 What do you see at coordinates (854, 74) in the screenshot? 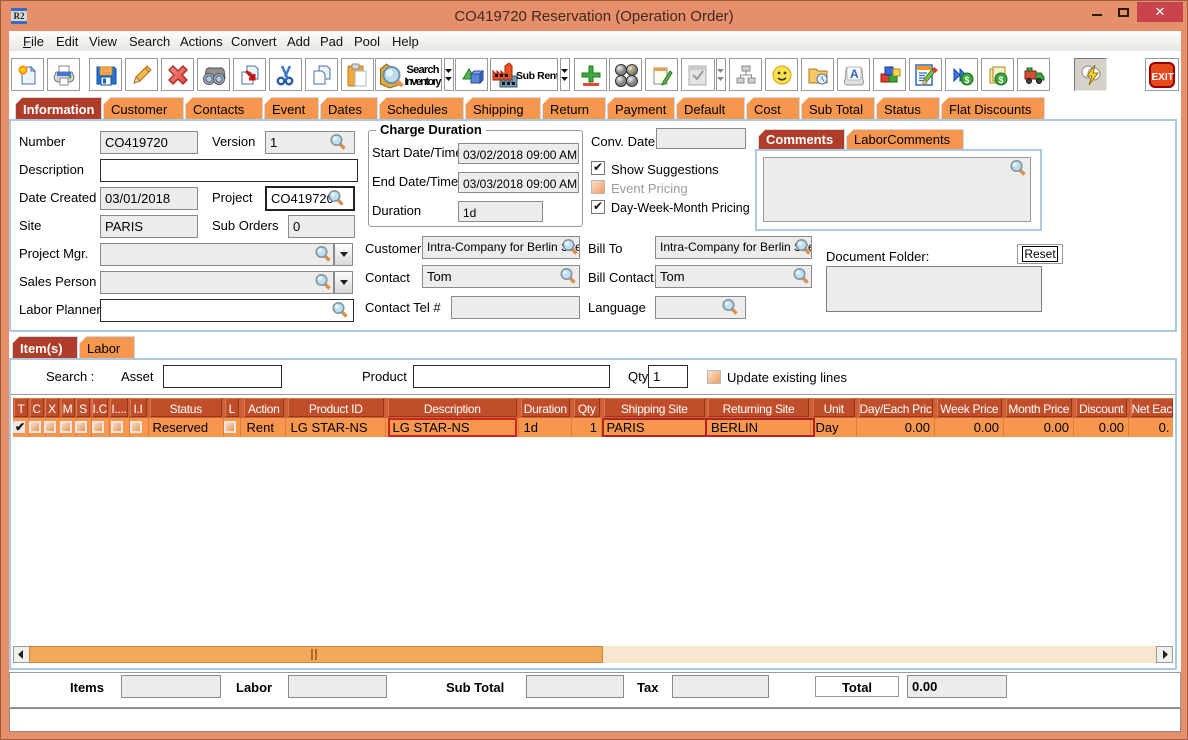
I see `svg-text: A` at bounding box center [854, 74].